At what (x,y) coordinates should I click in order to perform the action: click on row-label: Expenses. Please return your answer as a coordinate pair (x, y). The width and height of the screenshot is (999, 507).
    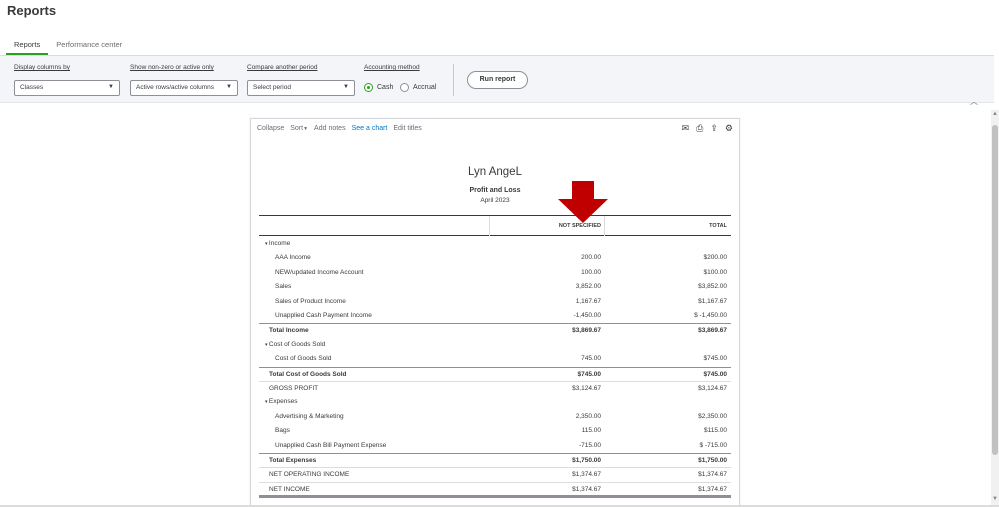
    Looking at the image, I should click on (281, 401).